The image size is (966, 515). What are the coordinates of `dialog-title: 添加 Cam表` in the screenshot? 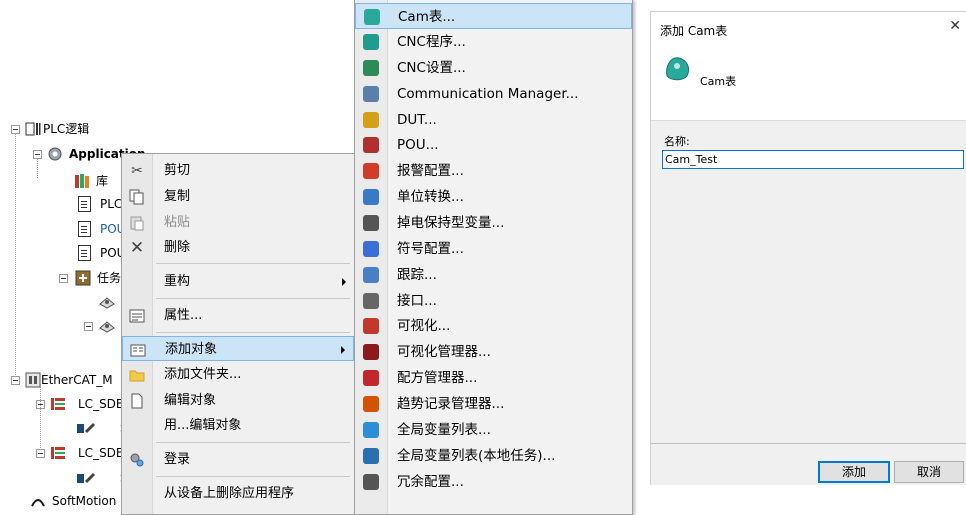 It's located at (694, 31).